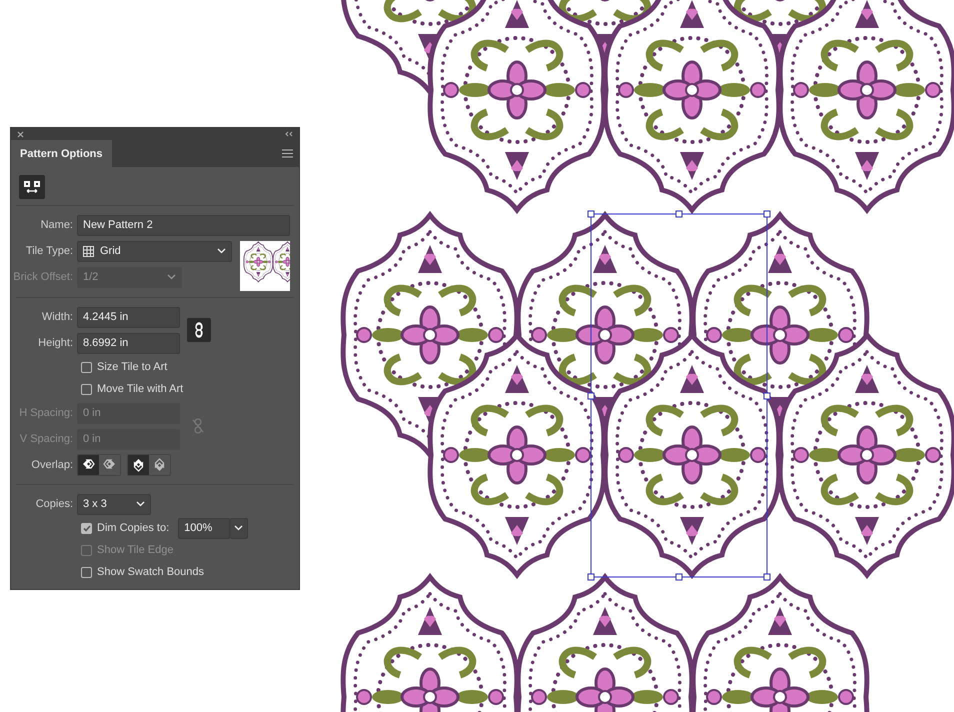  I want to click on tile-tool-icon, so click(32, 187).